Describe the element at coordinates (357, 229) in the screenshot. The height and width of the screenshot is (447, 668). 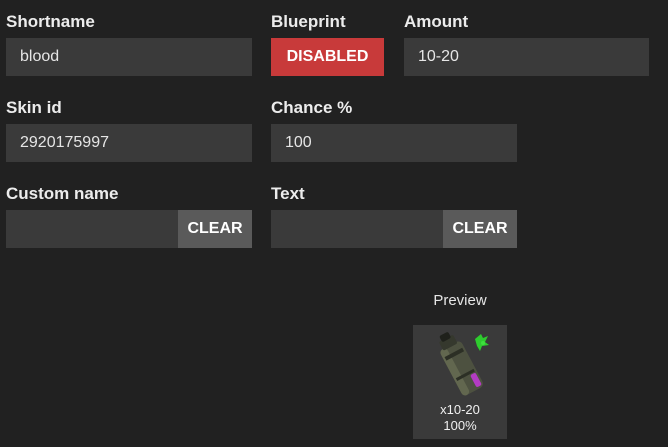
I see `text-input` at that location.